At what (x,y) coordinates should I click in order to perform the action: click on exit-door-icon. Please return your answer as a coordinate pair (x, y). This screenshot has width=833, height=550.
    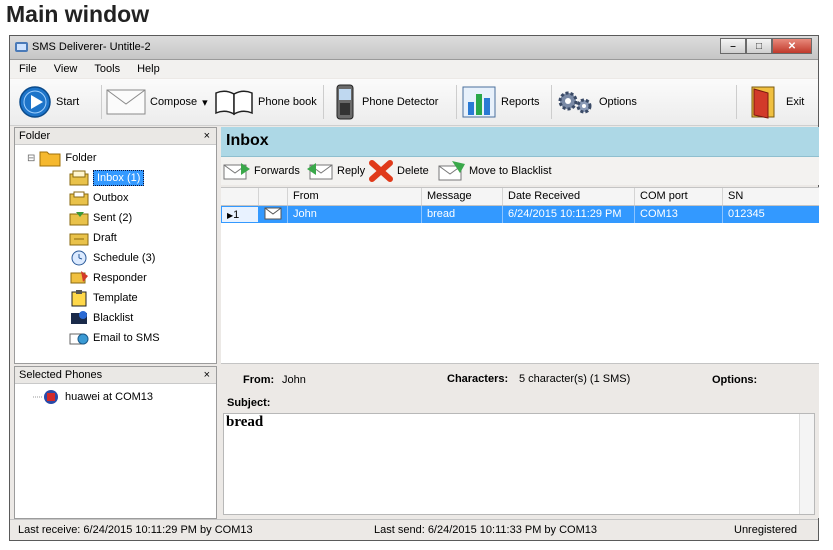
    Looking at the image, I should click on (763, 102).